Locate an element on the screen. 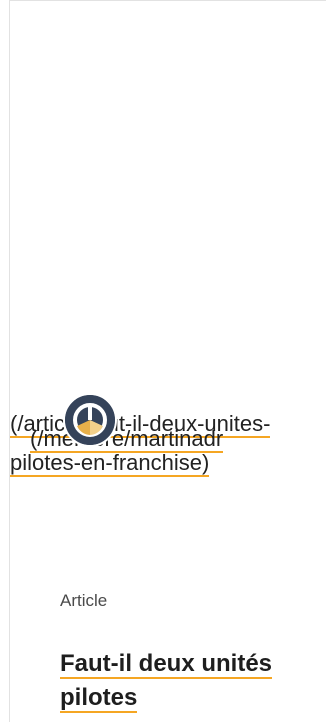 The image size is (326, 722). user-avatar-icon is located at coordinates (90, 420).